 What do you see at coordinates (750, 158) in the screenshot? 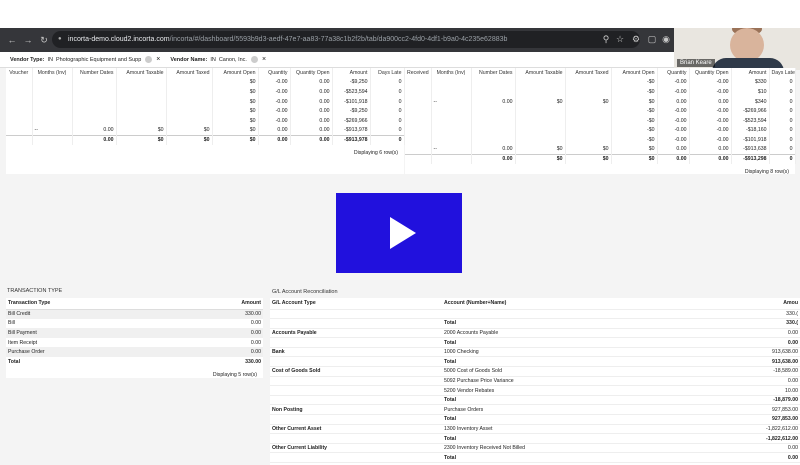
I see `table-cell: -$913,298` at bounding box center [750, 158].